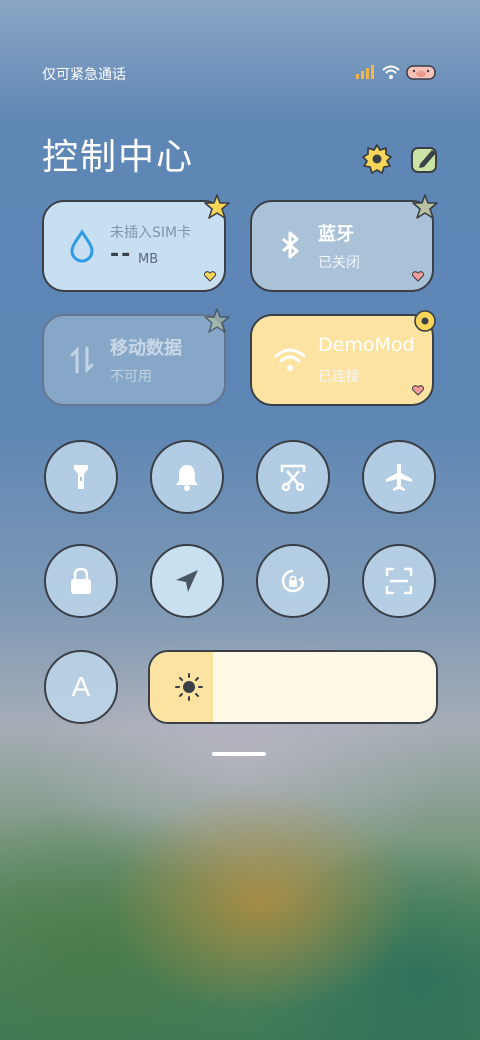 This screenshot has height=1040, width=480. I want to click on data-usage-tile: 未插入SIM卡 -- MB, so click(136, 243).